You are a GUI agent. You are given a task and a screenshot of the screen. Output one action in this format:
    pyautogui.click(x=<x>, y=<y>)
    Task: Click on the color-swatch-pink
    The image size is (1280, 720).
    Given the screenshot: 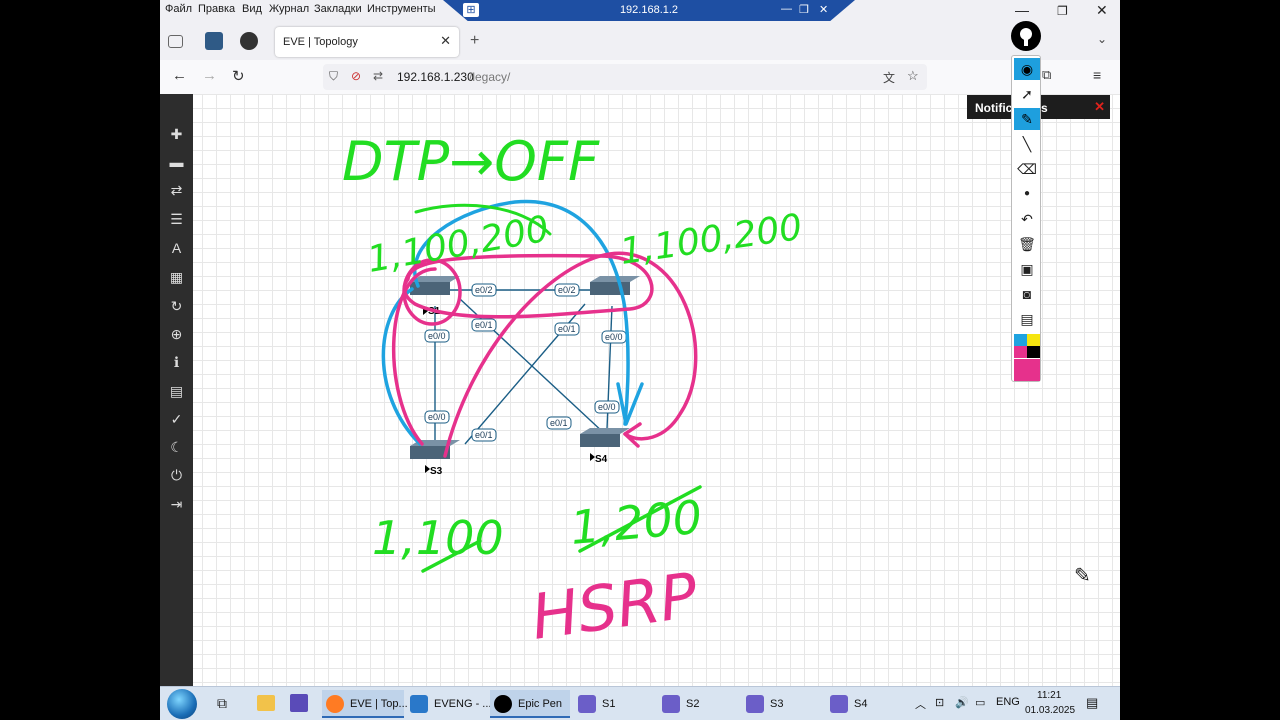 What is the action you would take?
    pyautogui.click(x=1020, y=352)
    